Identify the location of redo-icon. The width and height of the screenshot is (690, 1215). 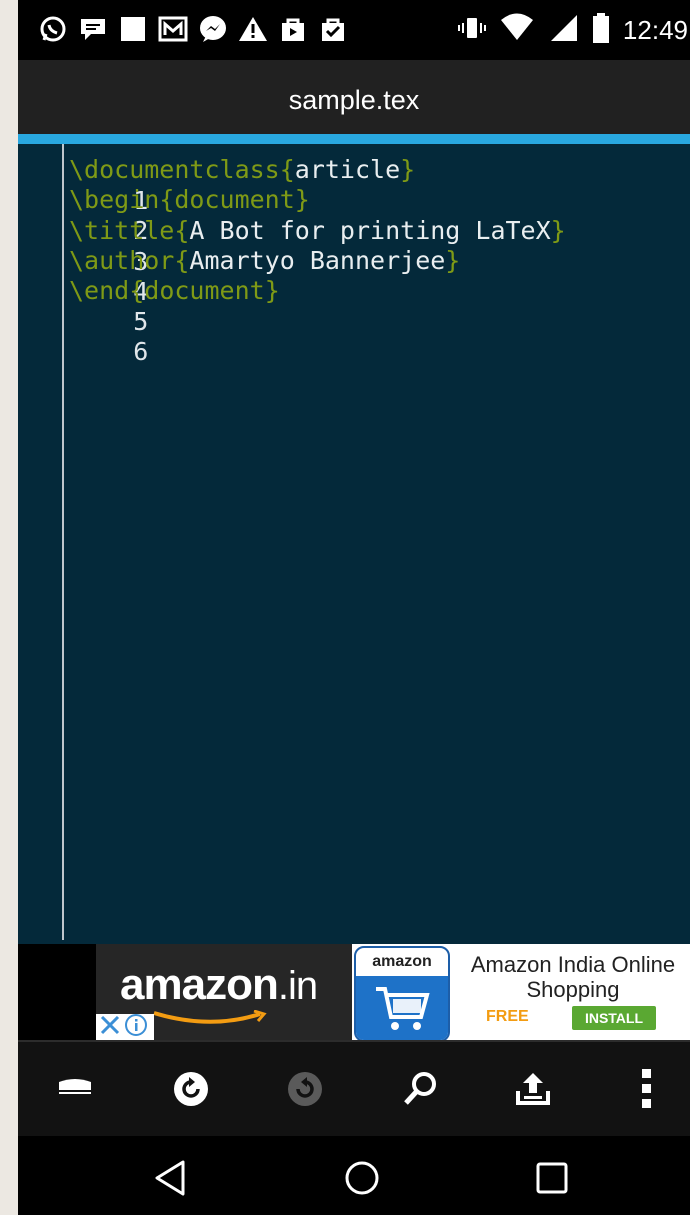
(305, 1089).